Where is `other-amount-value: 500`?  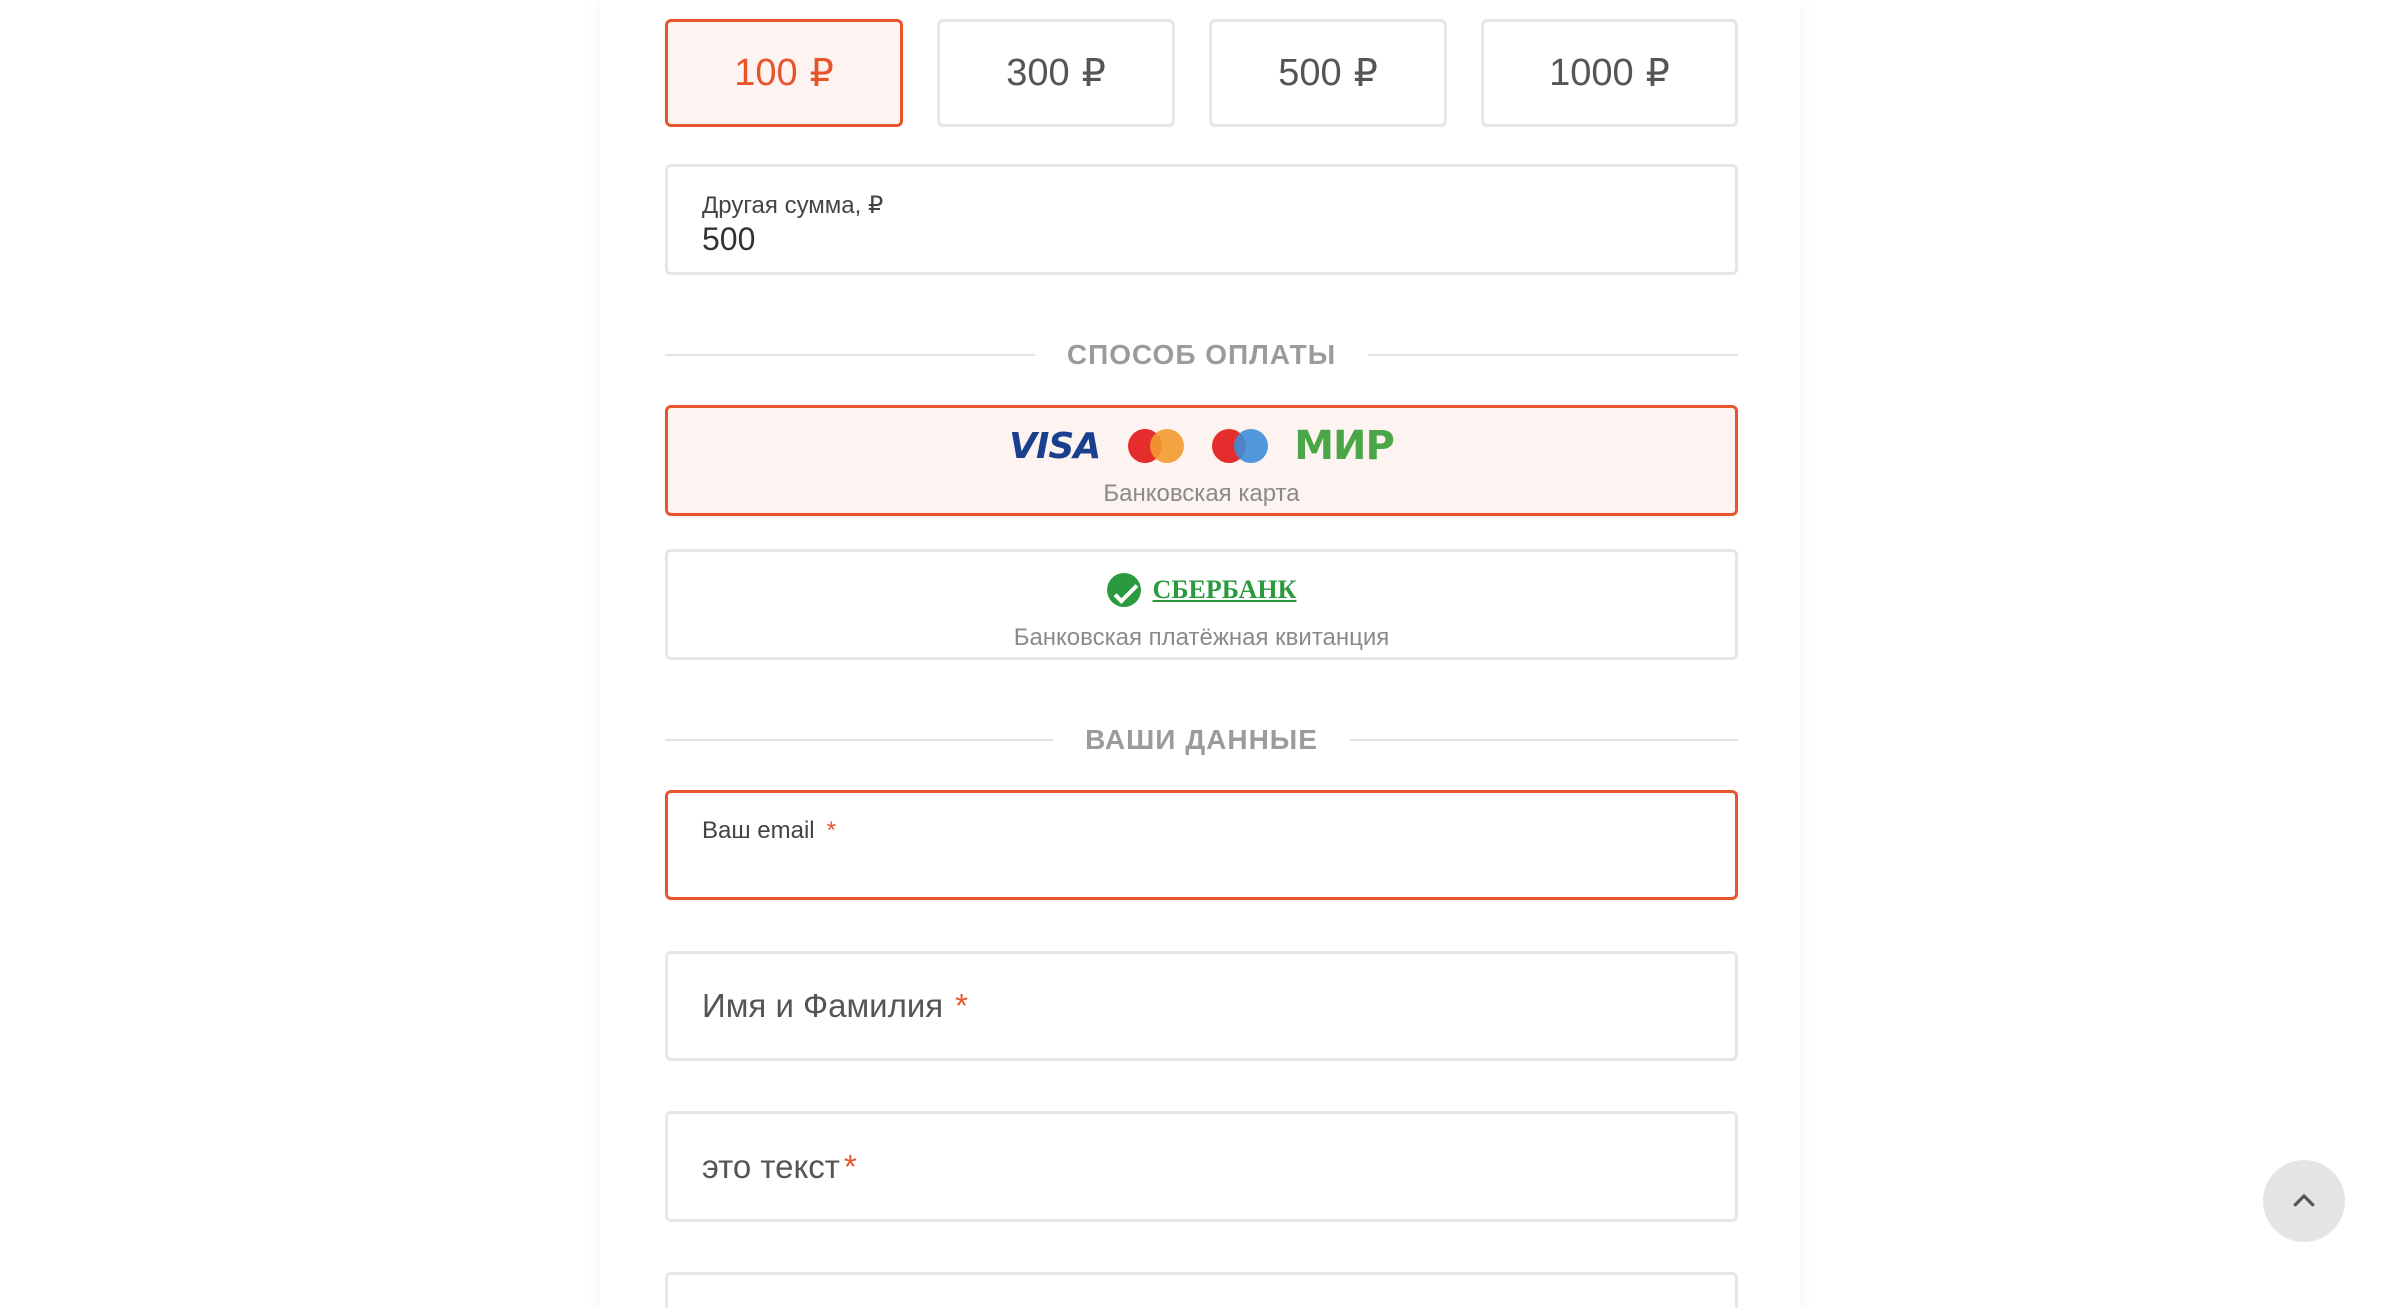 other-amount-value: 500 is located at coordinates (728, 239).